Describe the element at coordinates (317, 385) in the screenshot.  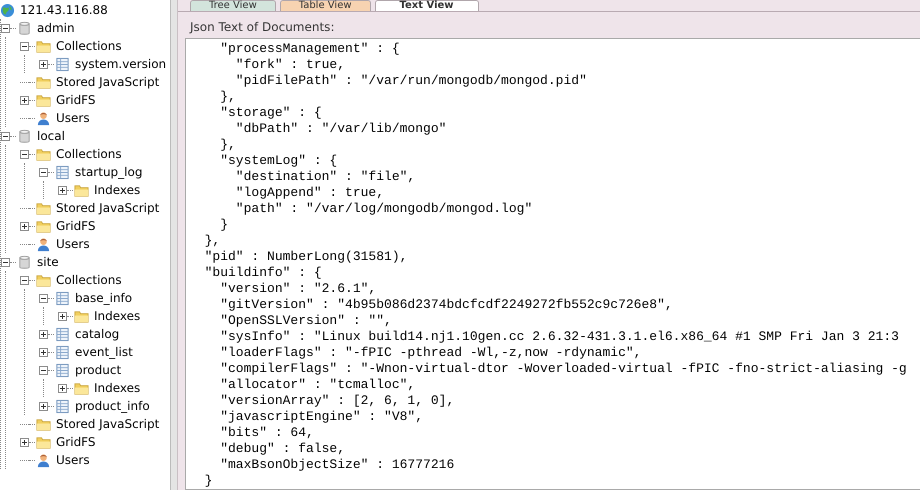
I see `code-line: "allocator" : "tcmalloc",` at that location.